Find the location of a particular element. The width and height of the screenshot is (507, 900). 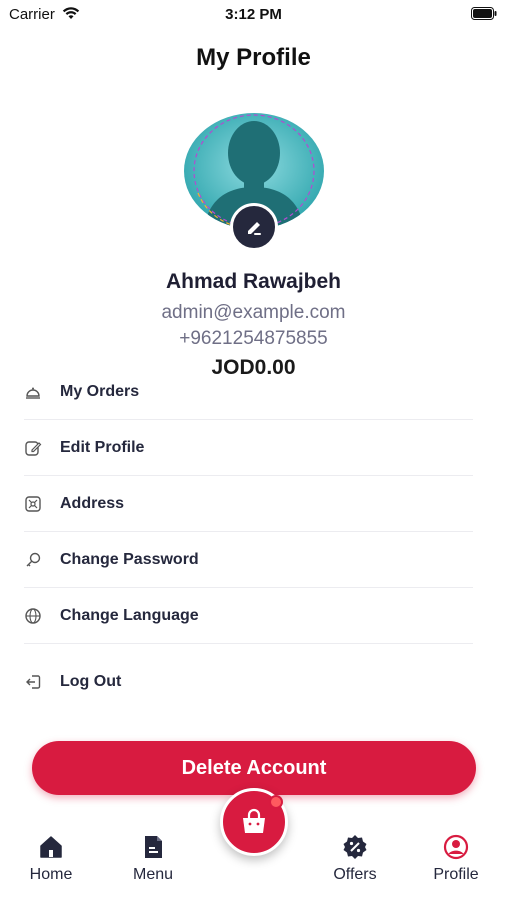

orders-icon is located at coordinates (33, 392).